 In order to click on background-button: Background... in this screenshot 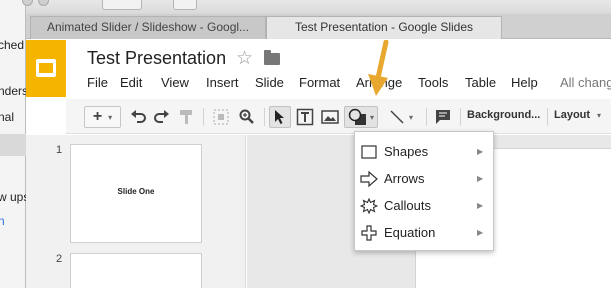, I will do `click(503, 115)`.